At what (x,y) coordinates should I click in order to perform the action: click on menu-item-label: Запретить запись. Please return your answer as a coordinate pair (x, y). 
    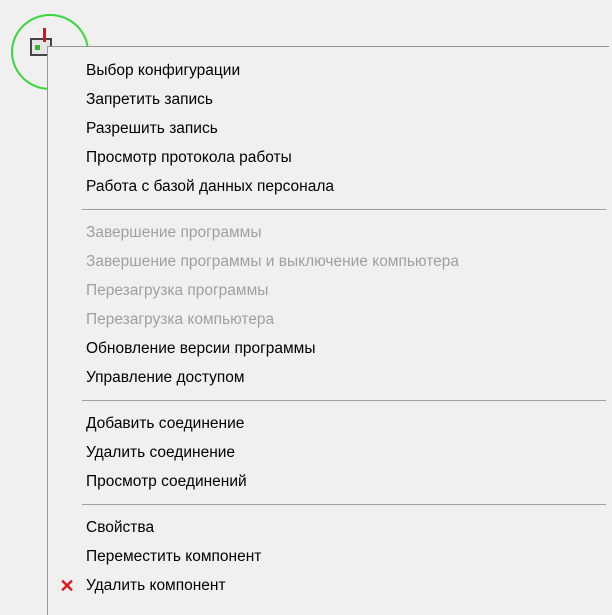
    Looking at the image, I should click on (149, 99).